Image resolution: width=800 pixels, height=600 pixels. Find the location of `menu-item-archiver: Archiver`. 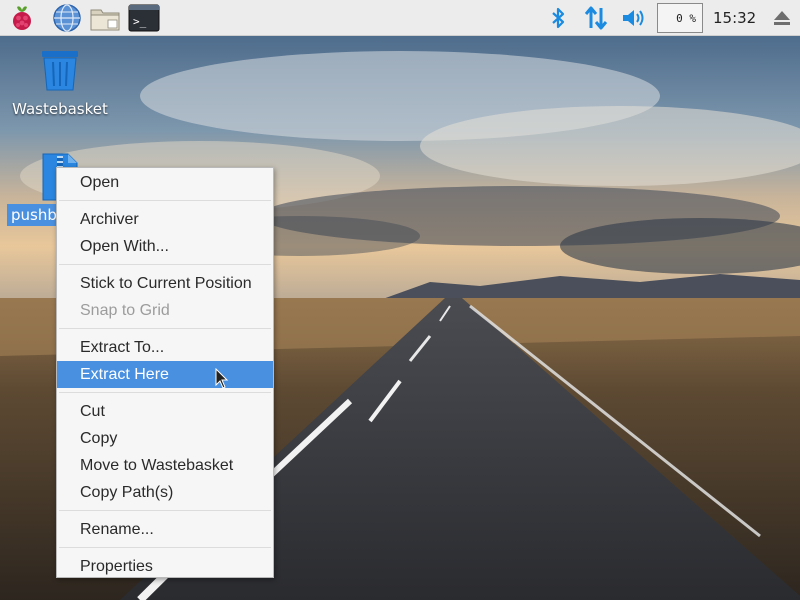

menu-item-archiver: Archiver is located at coordinates (165, 219).